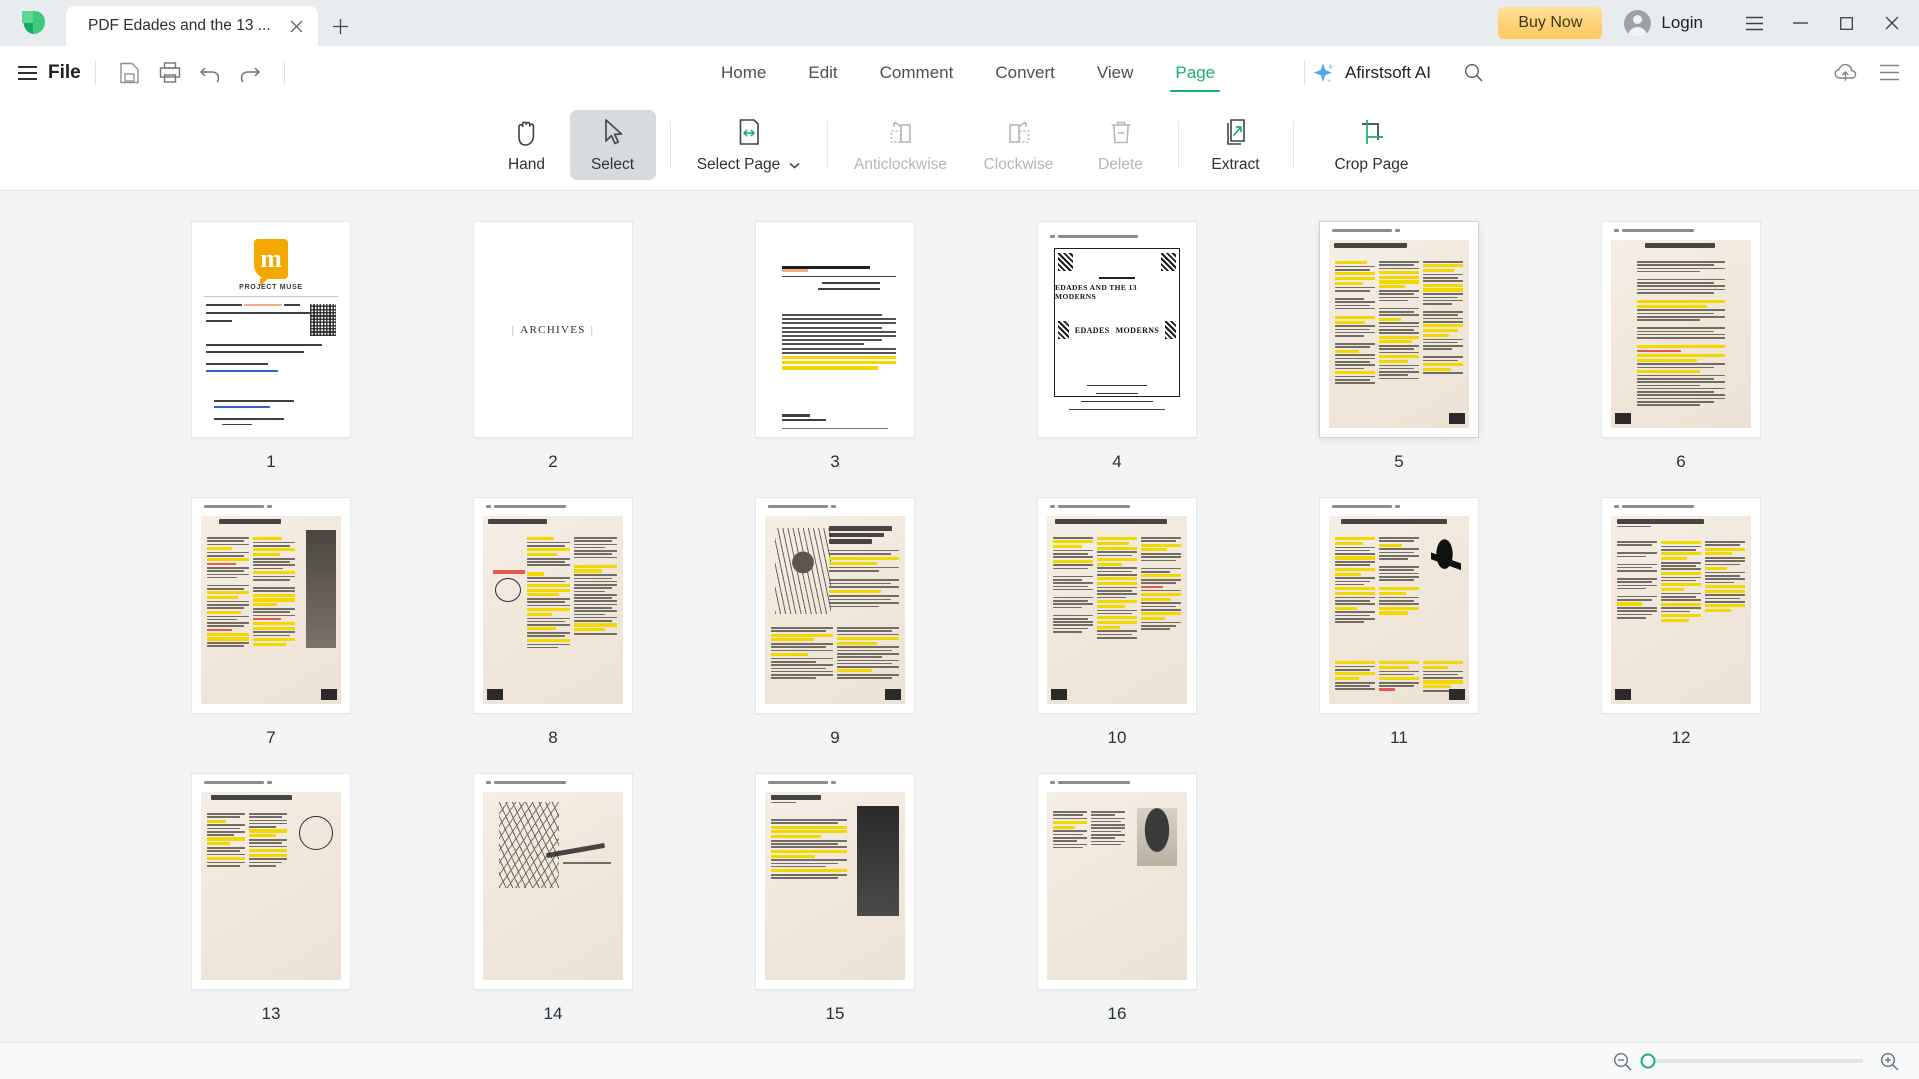  What do you see at coordinates (1708, 23) in the screenshot?
I see `titlebar-right-group: Buy Now Login` at bounding box center [1708, 23].